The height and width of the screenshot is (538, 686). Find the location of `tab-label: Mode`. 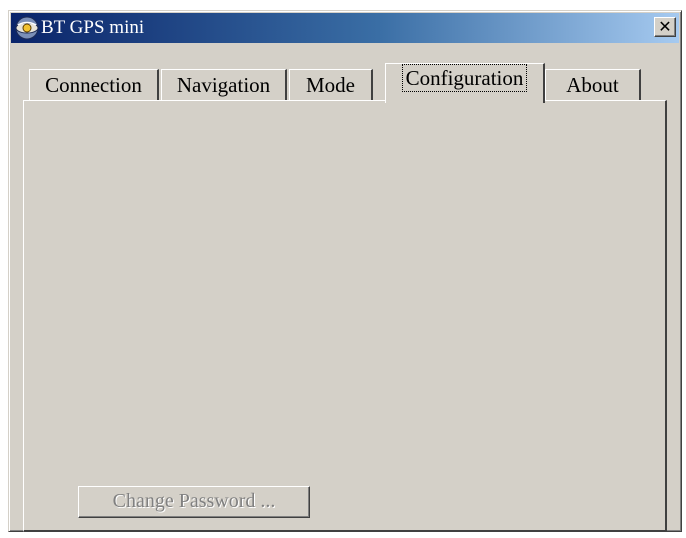

tab-label: Mode is located at coordinates (330, 85).